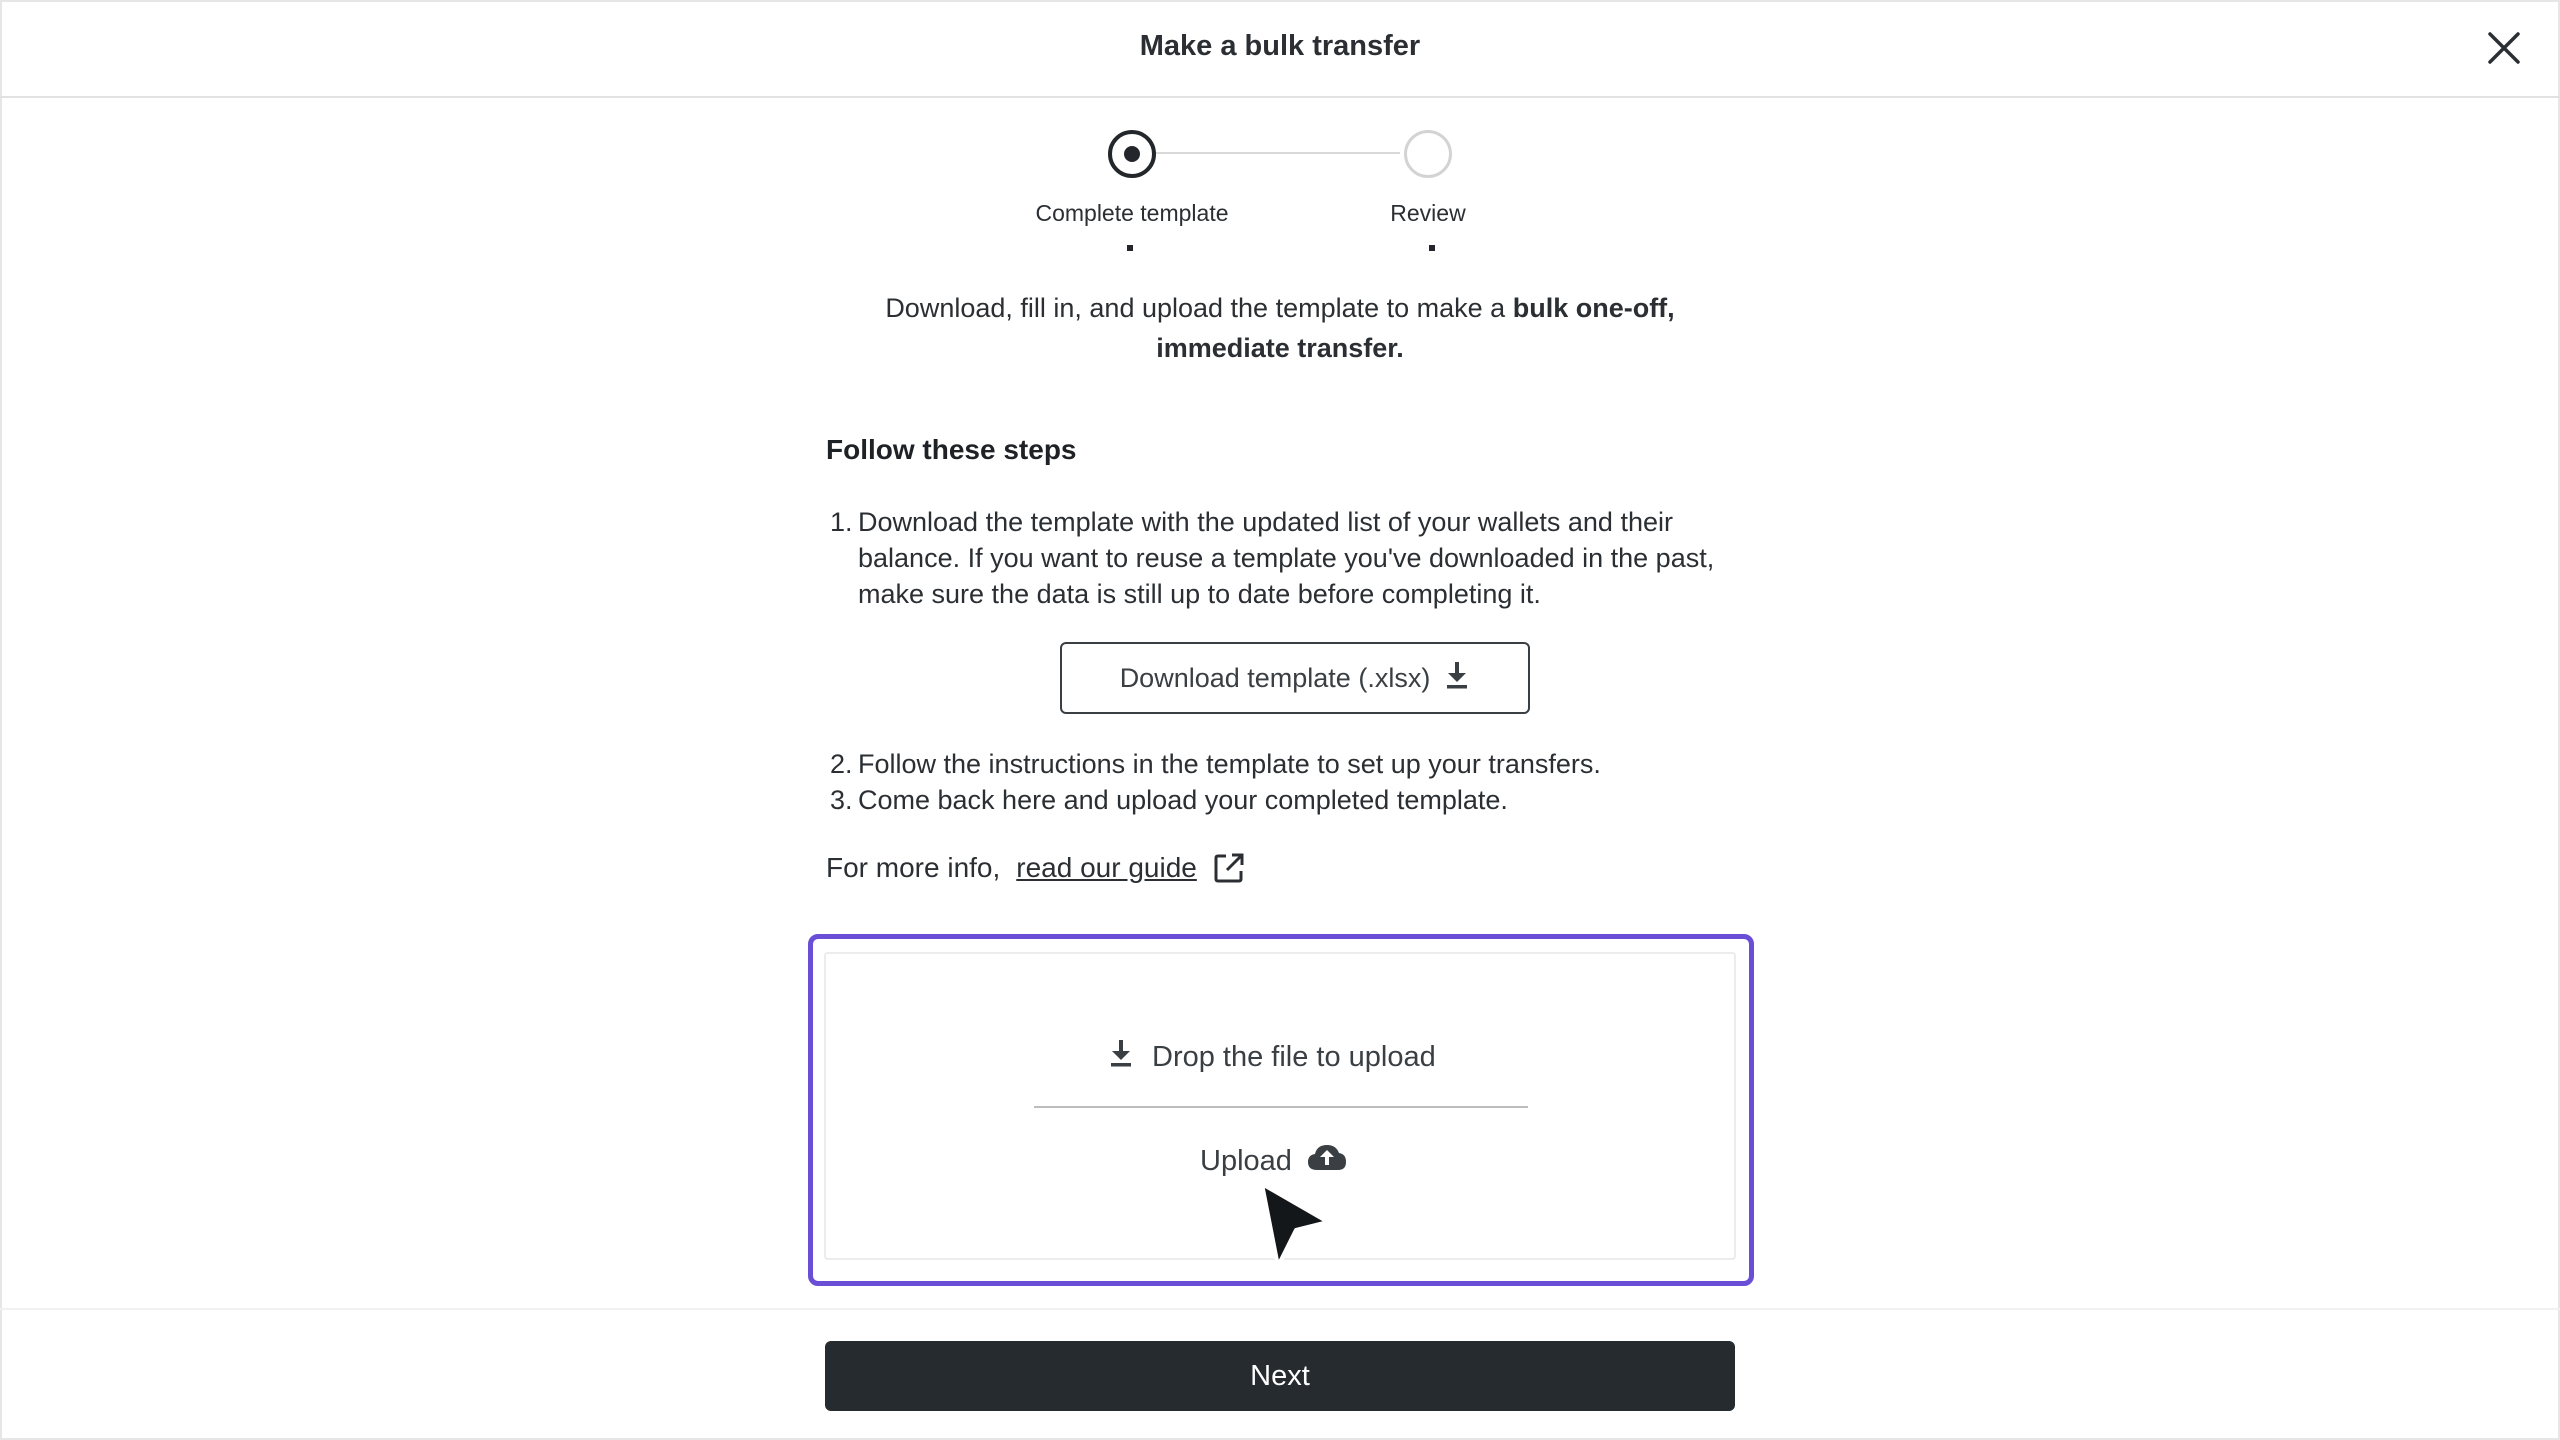 The width and height of the screenshot is (2560, 1440). What do you see at coordinates (2504, 48) in the screenshot?
I see `close-icon` at bounding box center [2504, 48].